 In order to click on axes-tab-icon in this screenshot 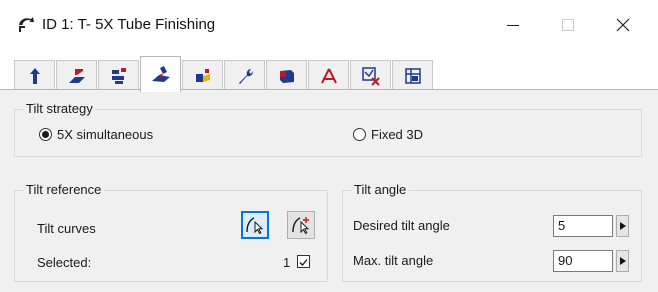, I will do `click(328, 75)`.